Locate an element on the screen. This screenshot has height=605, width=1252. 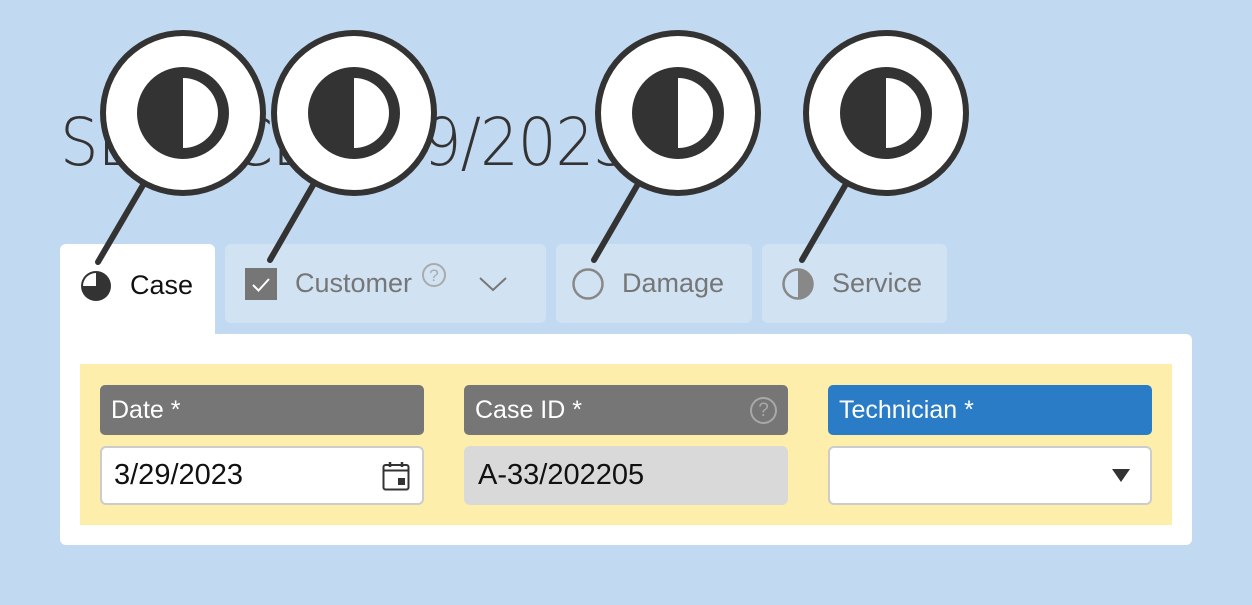
chevron-down-icon is located at coordinates (493, 284).